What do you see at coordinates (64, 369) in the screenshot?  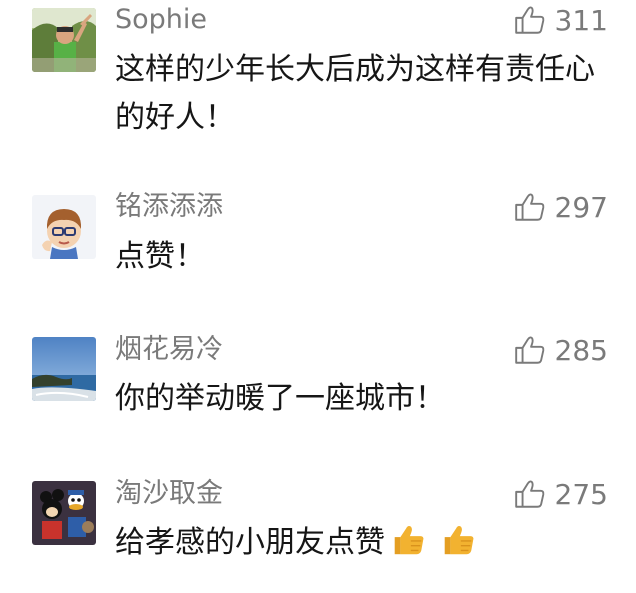 I see `seaside-photo-avatar` at bounding box center [64, 369].